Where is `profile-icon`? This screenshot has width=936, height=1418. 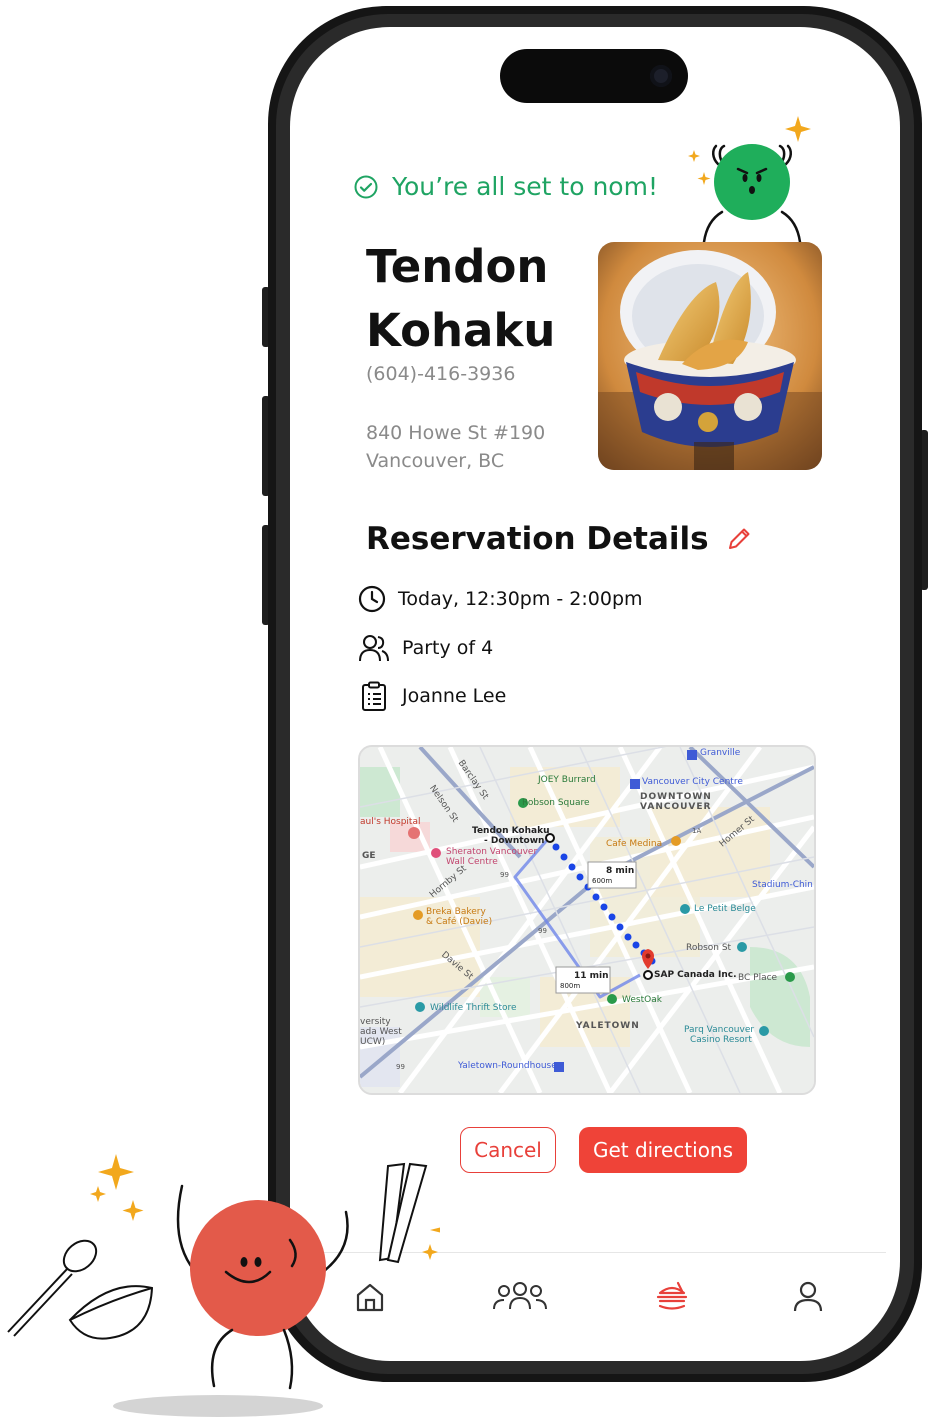
profile-icon is located at coordinates (808, 1297).